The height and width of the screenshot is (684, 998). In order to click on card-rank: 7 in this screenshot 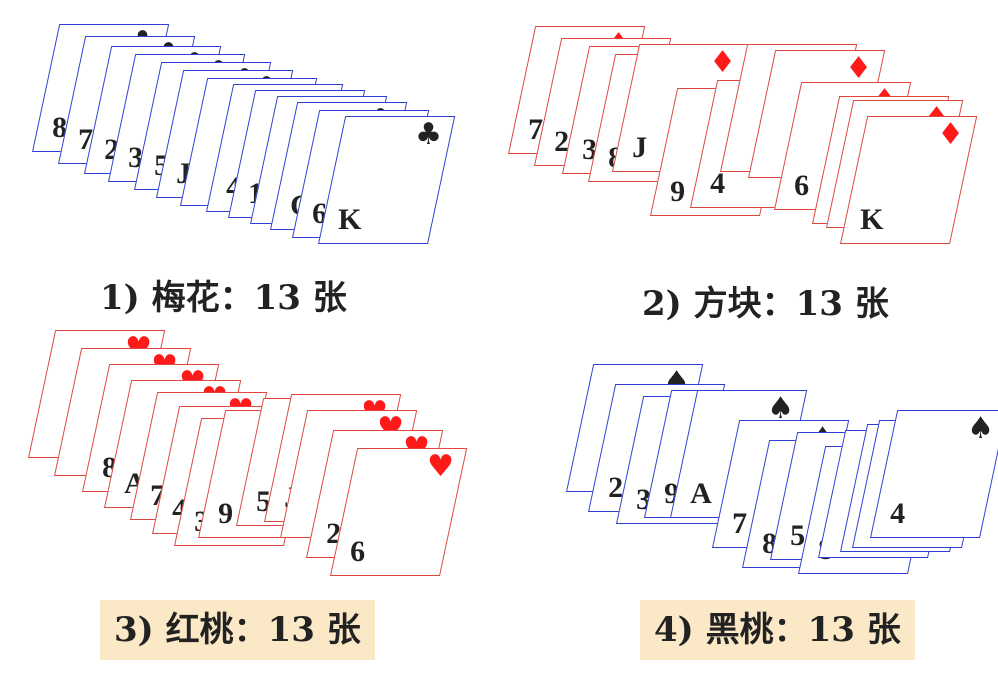, I will do `click(740, 523)`.